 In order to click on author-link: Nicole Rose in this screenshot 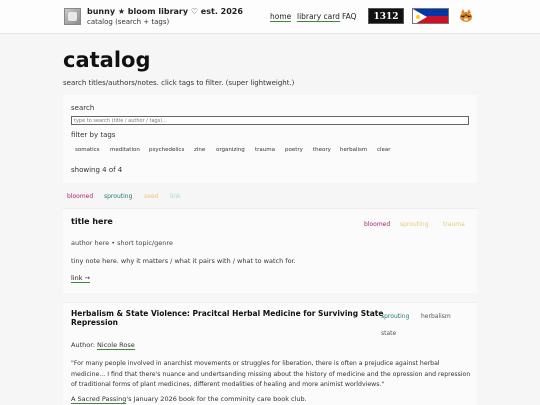, I will do `click(116, 345)`.